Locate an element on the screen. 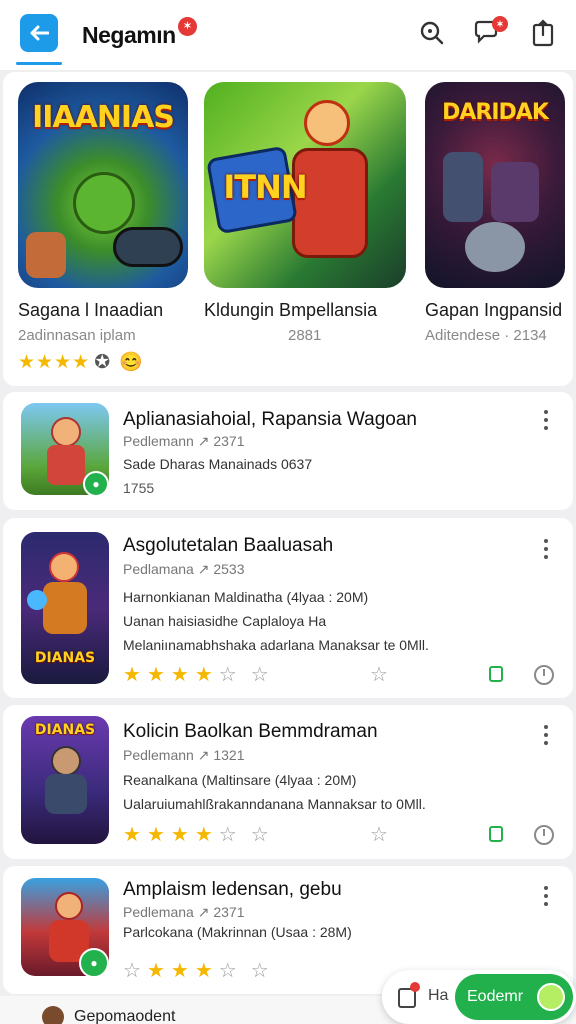  item-title: Aplianasiahoial, Rapansia Wagoan is located at coordinates (270, 419).